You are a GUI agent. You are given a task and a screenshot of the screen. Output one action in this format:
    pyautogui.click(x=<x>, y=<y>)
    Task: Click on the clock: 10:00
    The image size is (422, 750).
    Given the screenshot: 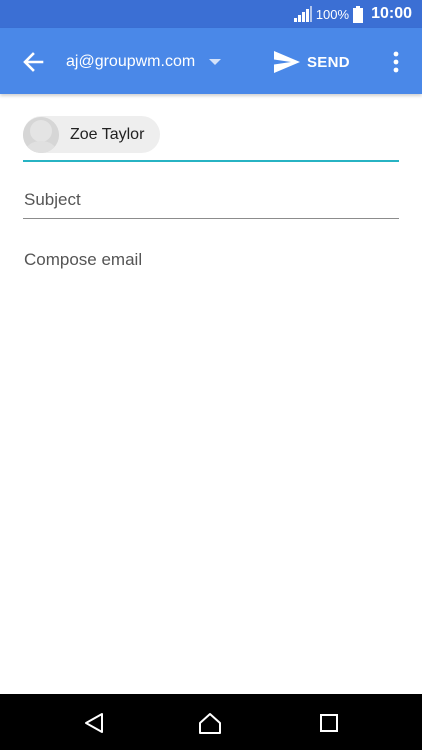 What is the action you would take?
    pyautogui.click(x=391, y=13)
    